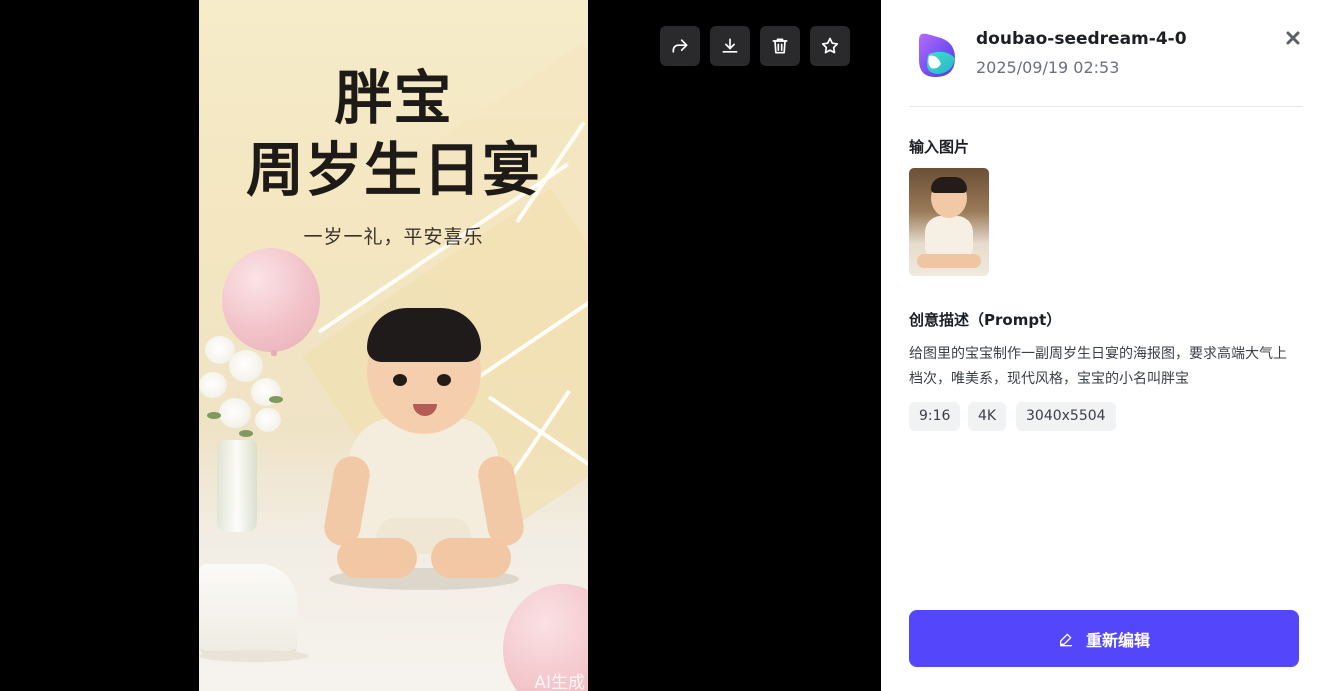 The height and width of the screenshot is (691, 1320). Describe the element at coordinates (424, 451) in the screenshot. I see `baby-illustration` at that location.